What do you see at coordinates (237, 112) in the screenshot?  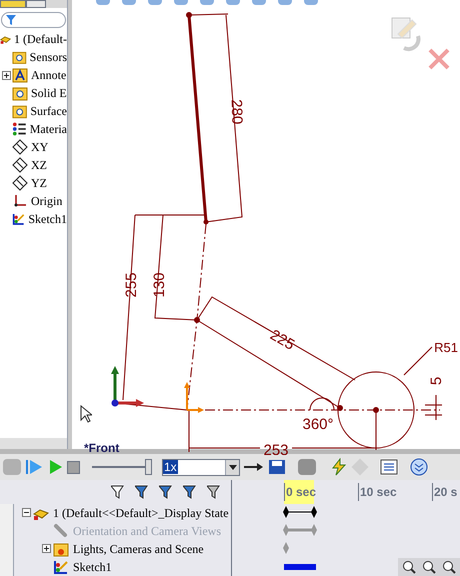 I see `dimension-label: 280` at bounding box center [237, 112].